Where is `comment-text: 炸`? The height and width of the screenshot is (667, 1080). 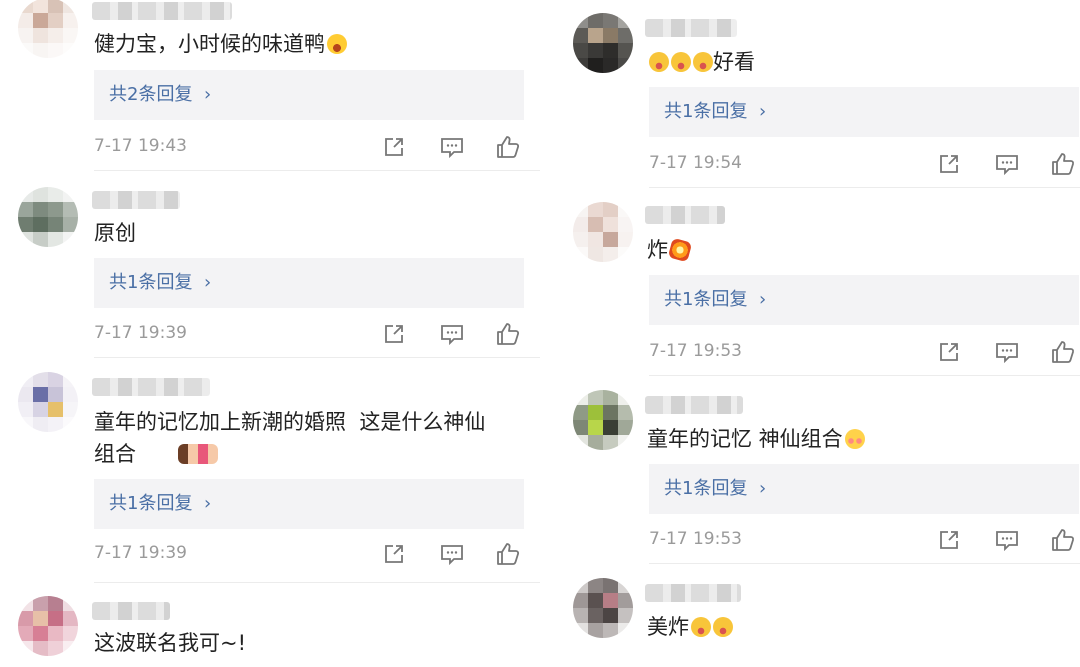 comment-text: 炸 is located at coordinates (861, 250).